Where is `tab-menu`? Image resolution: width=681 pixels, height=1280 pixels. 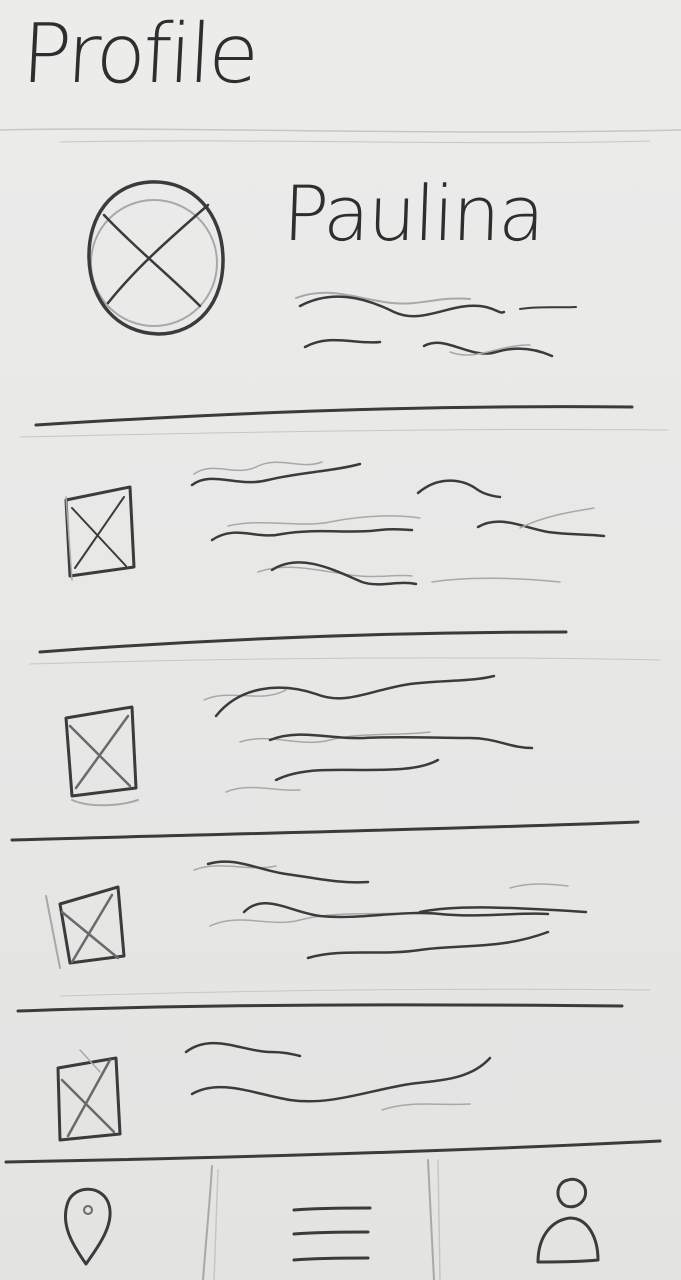
tab-menu is located at coordinates (322, 1223).